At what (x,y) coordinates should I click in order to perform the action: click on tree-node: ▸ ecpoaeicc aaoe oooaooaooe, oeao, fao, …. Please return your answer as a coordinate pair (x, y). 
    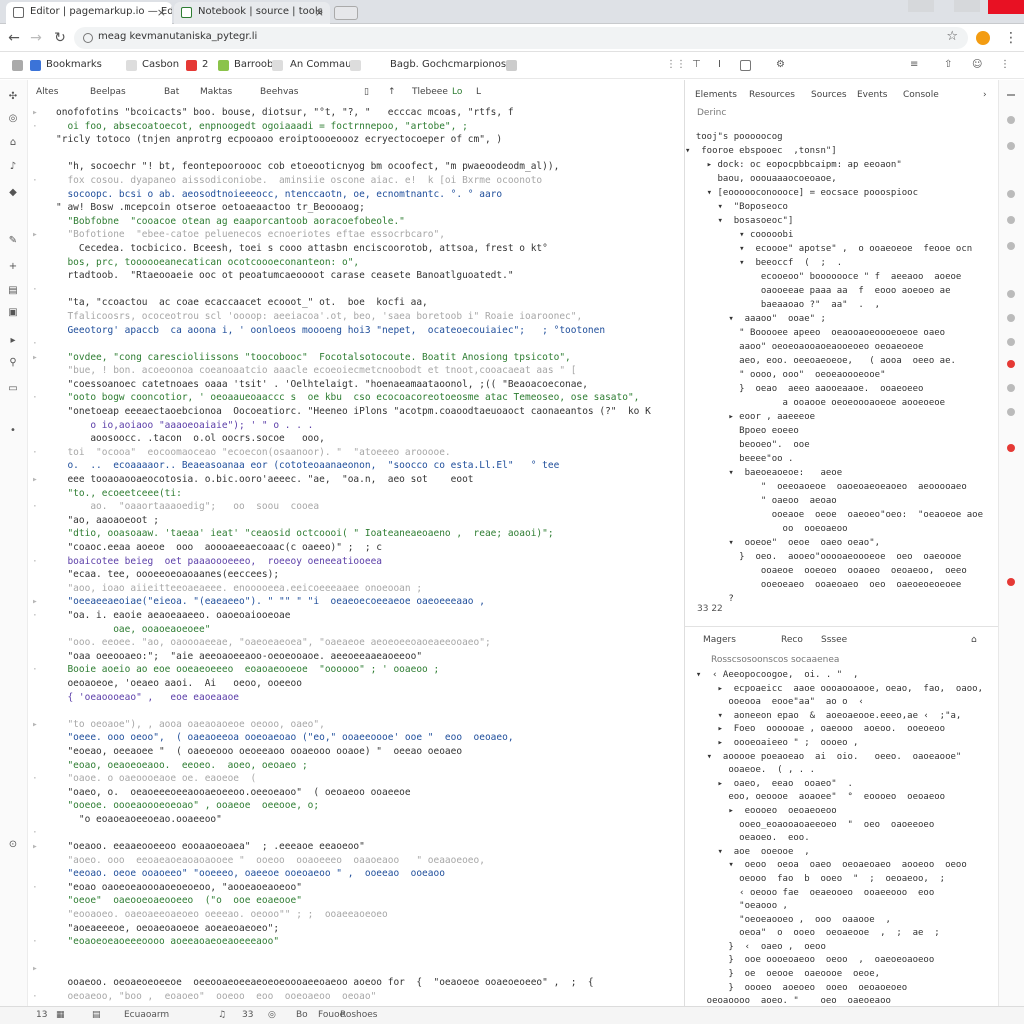
    Looking at the image, I should click on (842, 690).